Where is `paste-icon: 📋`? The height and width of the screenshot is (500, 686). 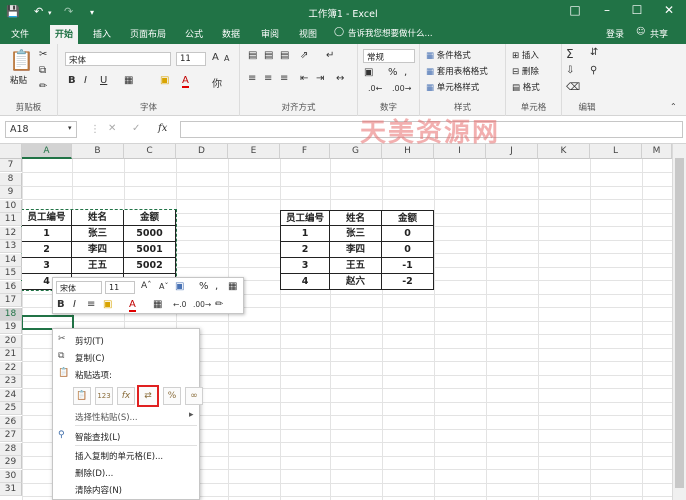 paste-icon: 📋 is located at coordinates (21, 60).